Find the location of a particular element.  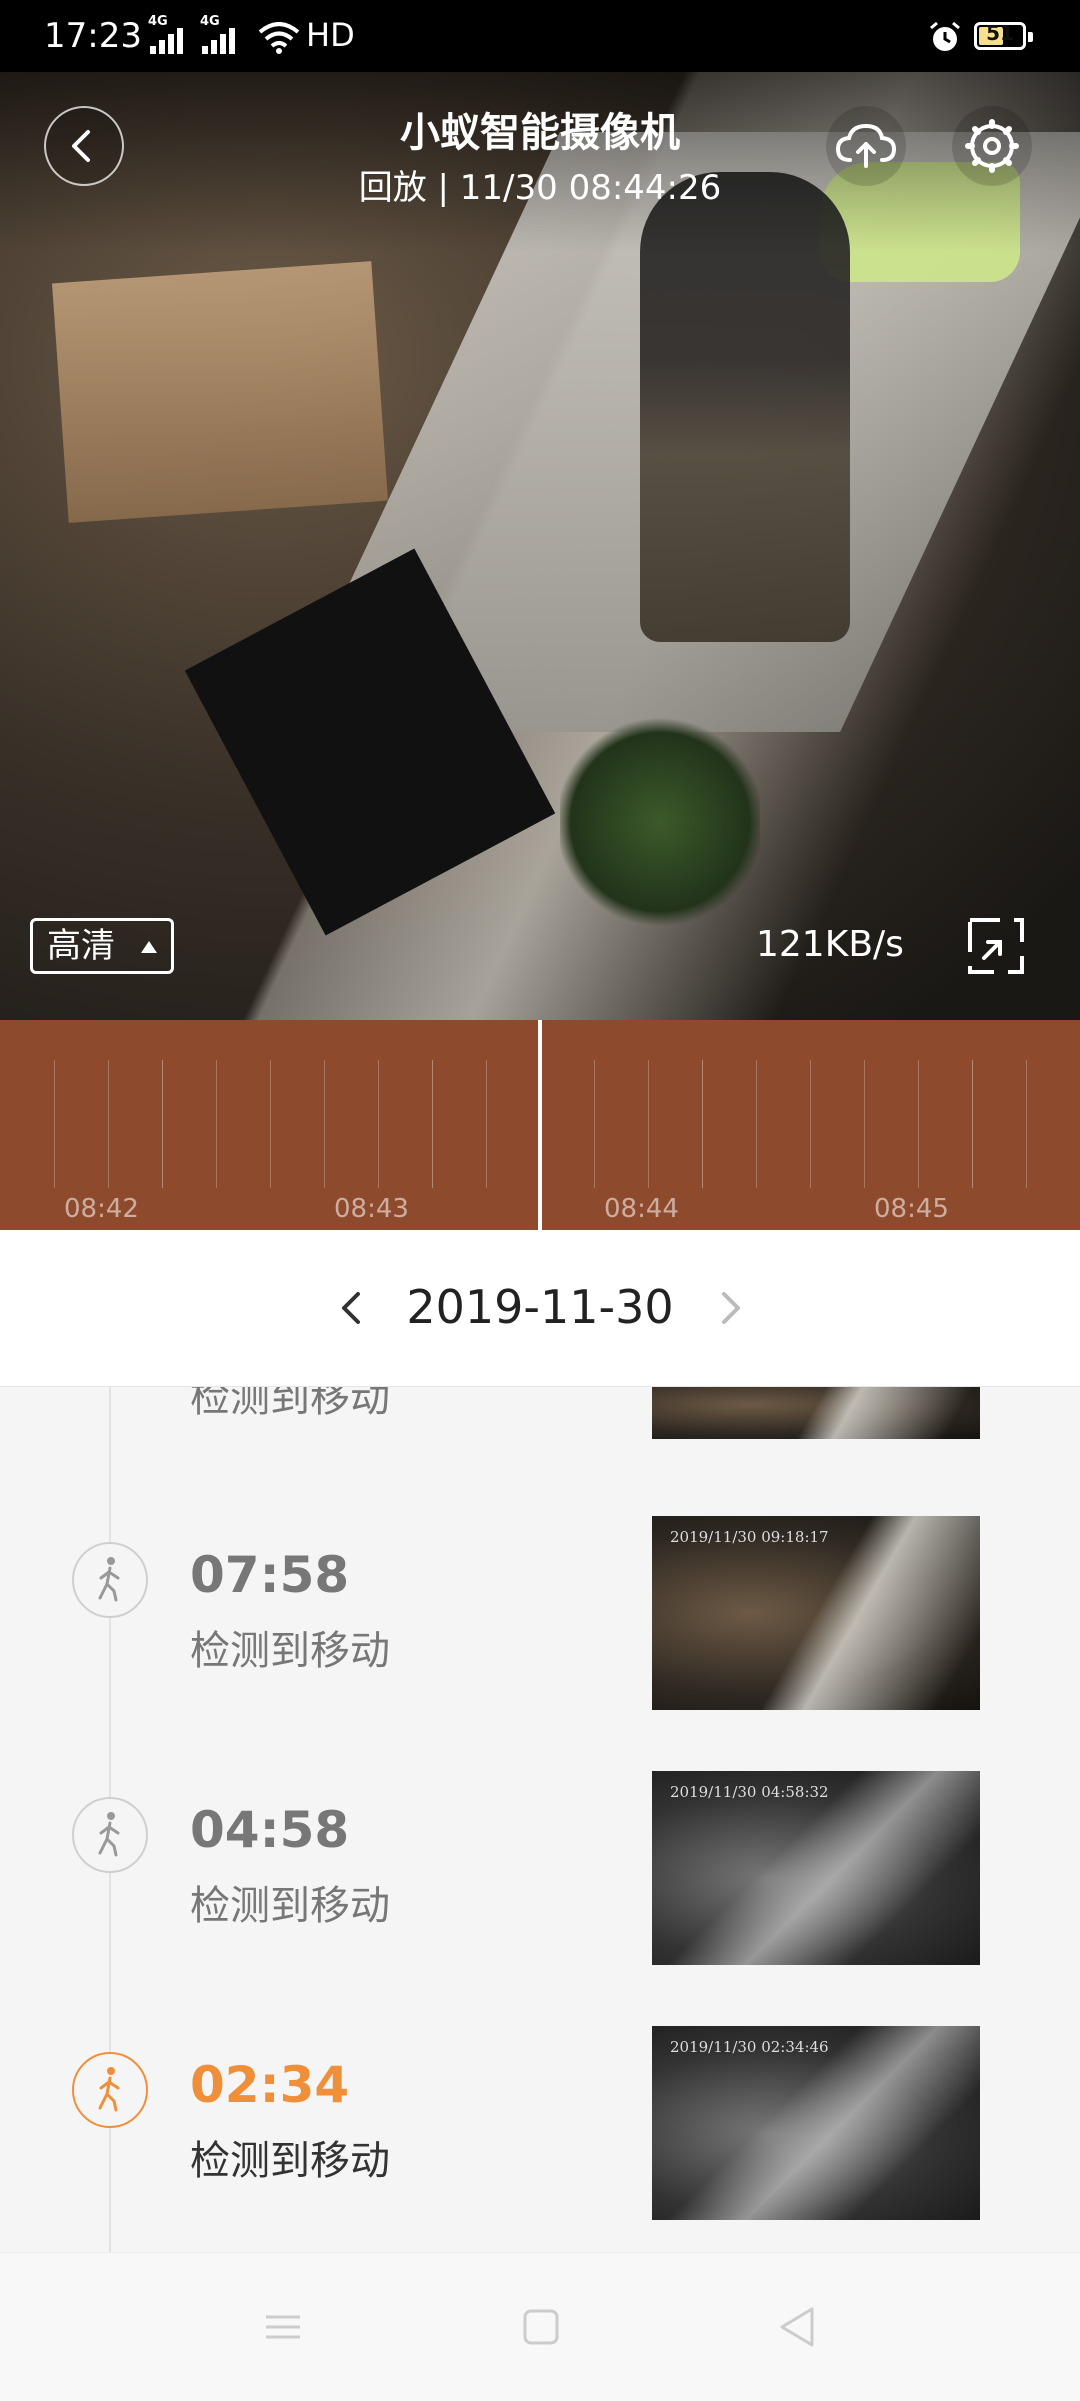

thumbnail-timestamp: 2019/11/30 04:58:32 is located at coordinates (749, 1792).